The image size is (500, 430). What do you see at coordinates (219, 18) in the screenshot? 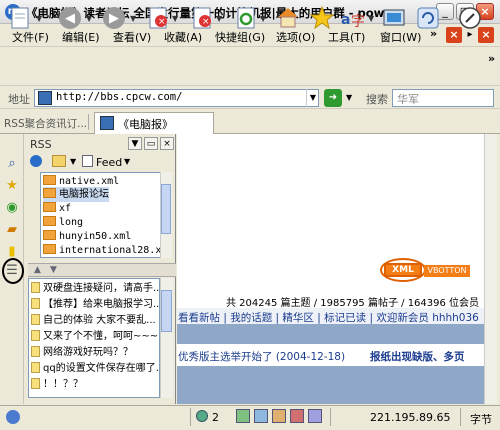
I see `close-page-dropdown: ▼` at bounding box center [219, 18].